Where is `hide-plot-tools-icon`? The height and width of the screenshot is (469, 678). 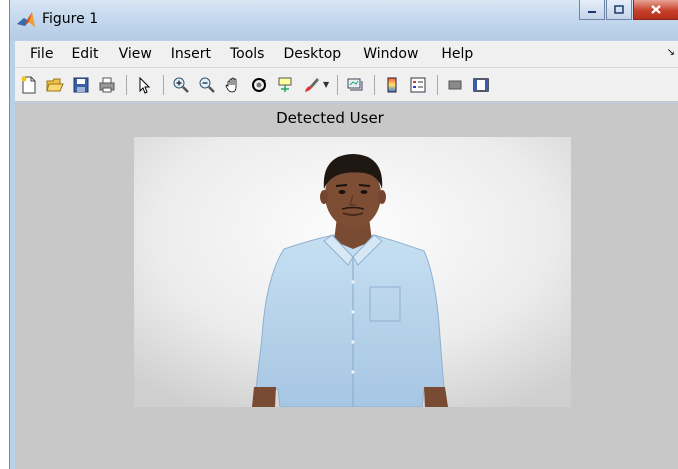
hide-plot-tools-icon is located at coordinates (455, 84).